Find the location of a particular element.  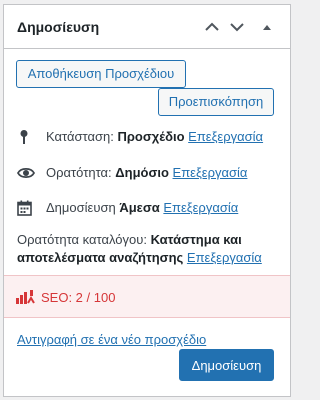

chevron-up-icon is located at coordinates (212, 26).